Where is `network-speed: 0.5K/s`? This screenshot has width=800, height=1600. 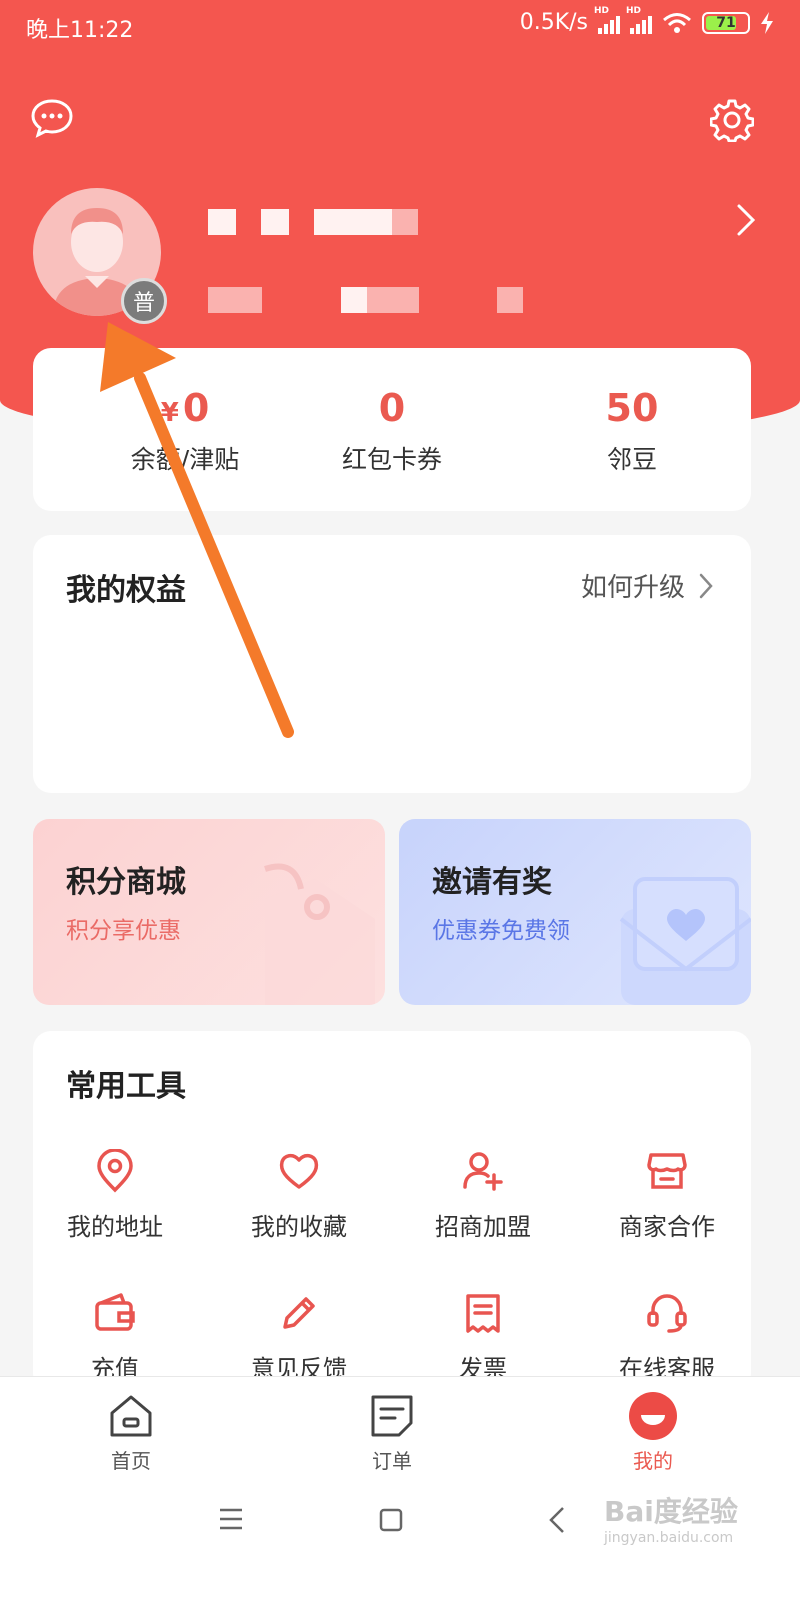
network-speed: 0.5K/s is located at coordinates (553, 22).